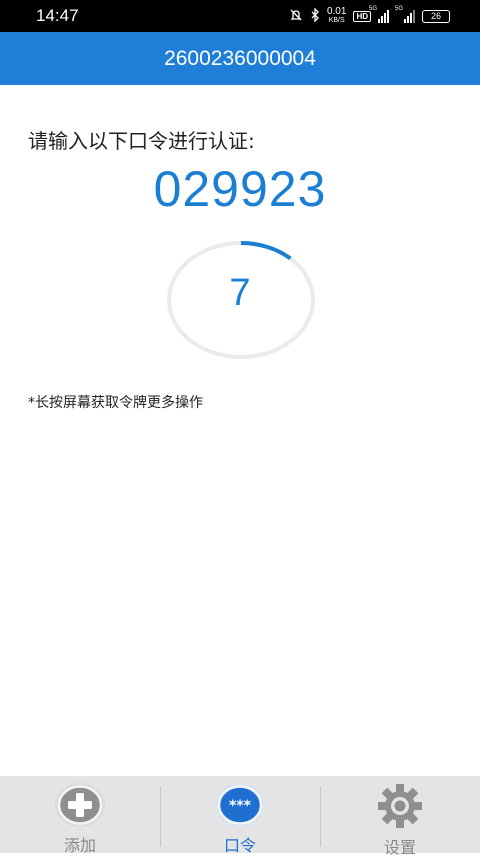  Describe the element at coordinates (240, 58) in the screenshot. I see `header-title: 2600236000004` at that location.